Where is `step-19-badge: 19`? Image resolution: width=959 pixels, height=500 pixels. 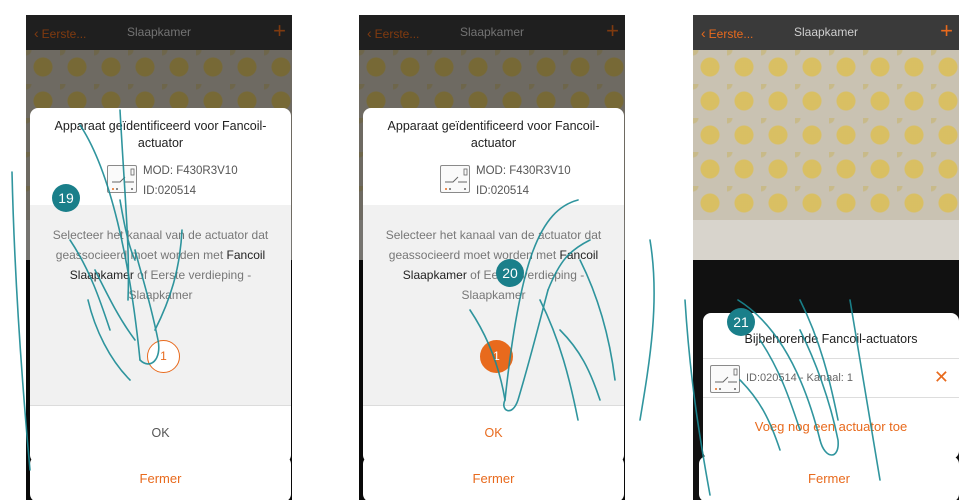 step-19-badge: 19 is located at coordinates (66, 198).